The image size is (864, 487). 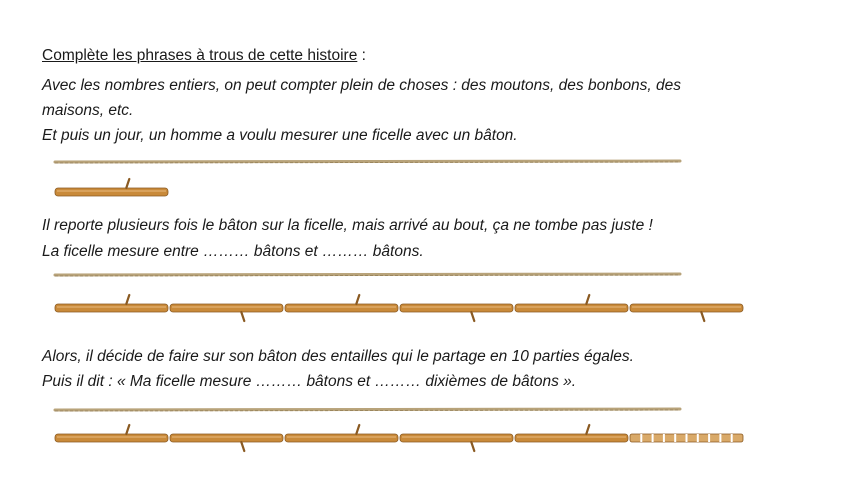 What do you see at coordinates (367, 178) in the screenshot?
I see `figure-string-and-one-stick` at bounding box center [367, 178].